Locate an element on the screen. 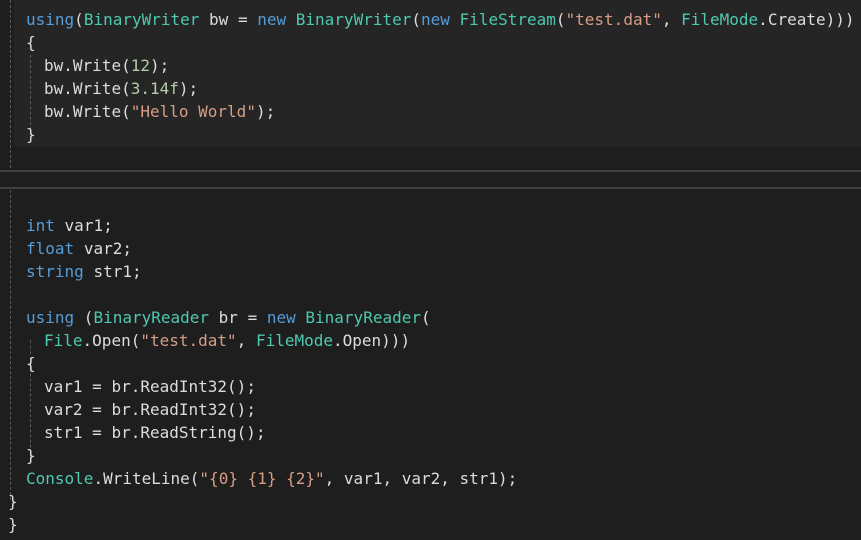 This screenshot has width=861, height=540. code-line-11: } is located at coordinates (31, 455).